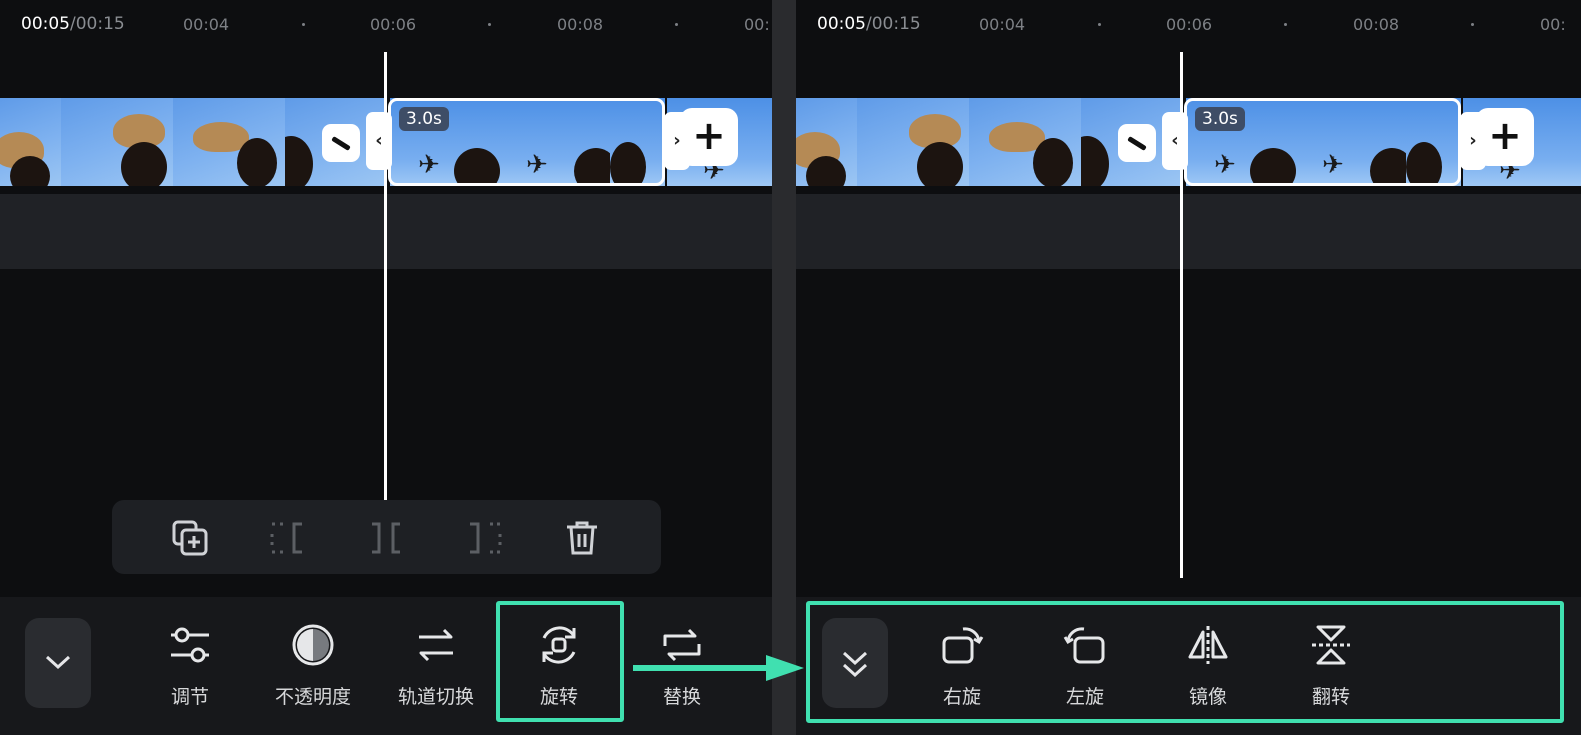  What do you see at coordinates (190, 538) in the screenshot?
I see `duplicate-icon` at bounding box center [190, 538].